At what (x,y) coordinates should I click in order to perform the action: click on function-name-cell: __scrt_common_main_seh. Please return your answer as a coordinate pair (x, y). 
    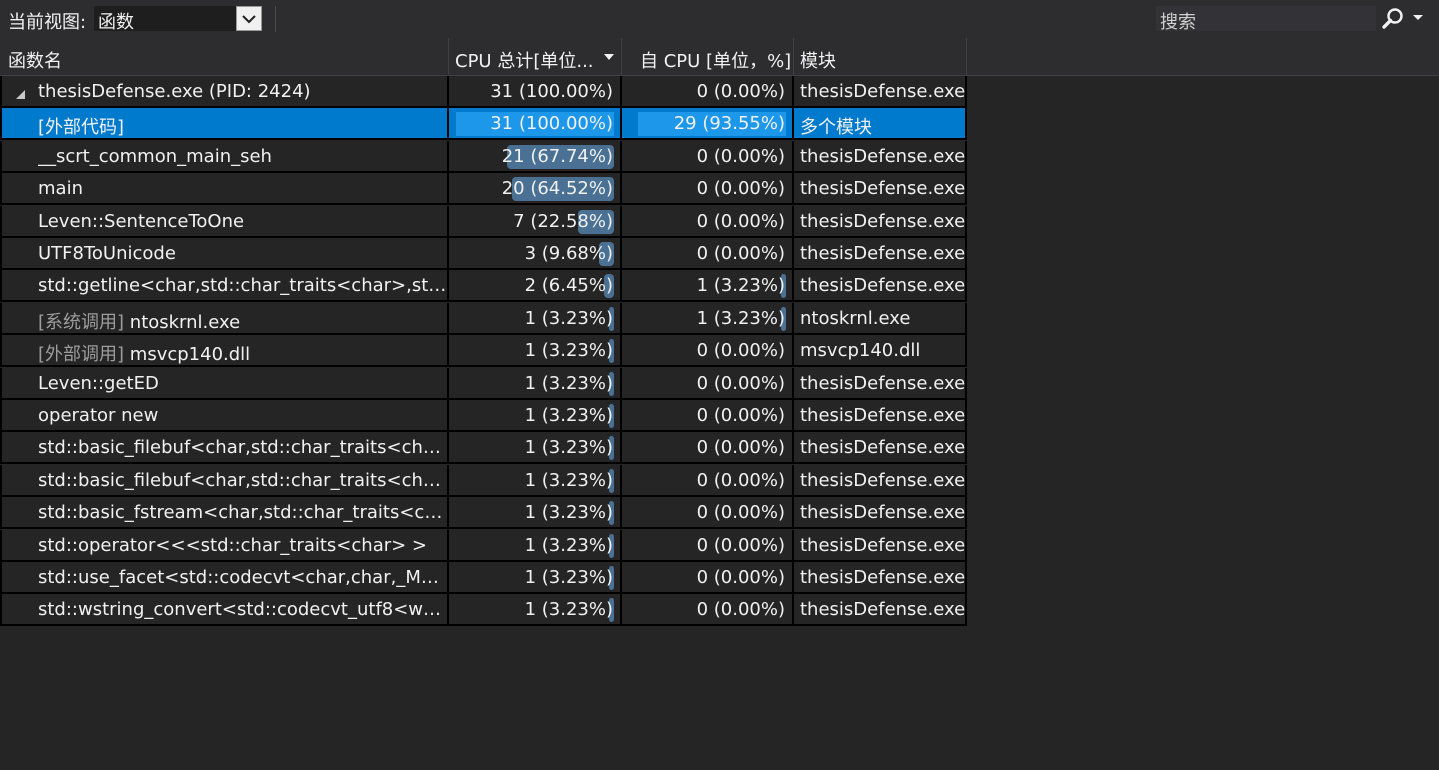
    Looking at the image, I should click on (224, 156).